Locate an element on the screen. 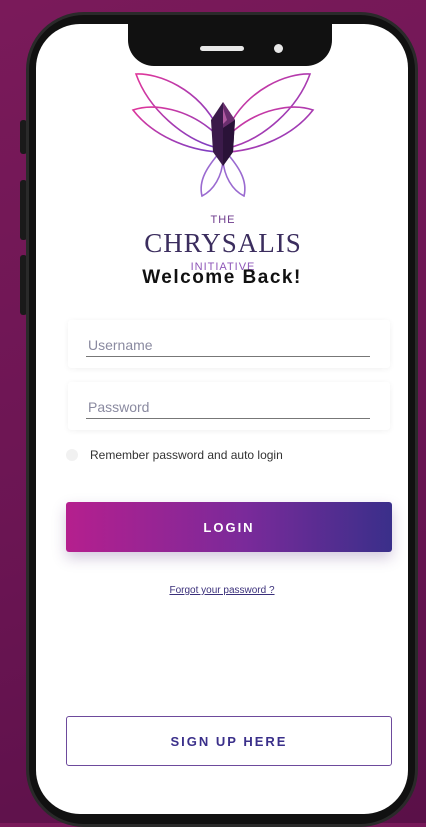 This screenshot has width=426, height=827. speaker-icon is located at coordinates (222, 48).